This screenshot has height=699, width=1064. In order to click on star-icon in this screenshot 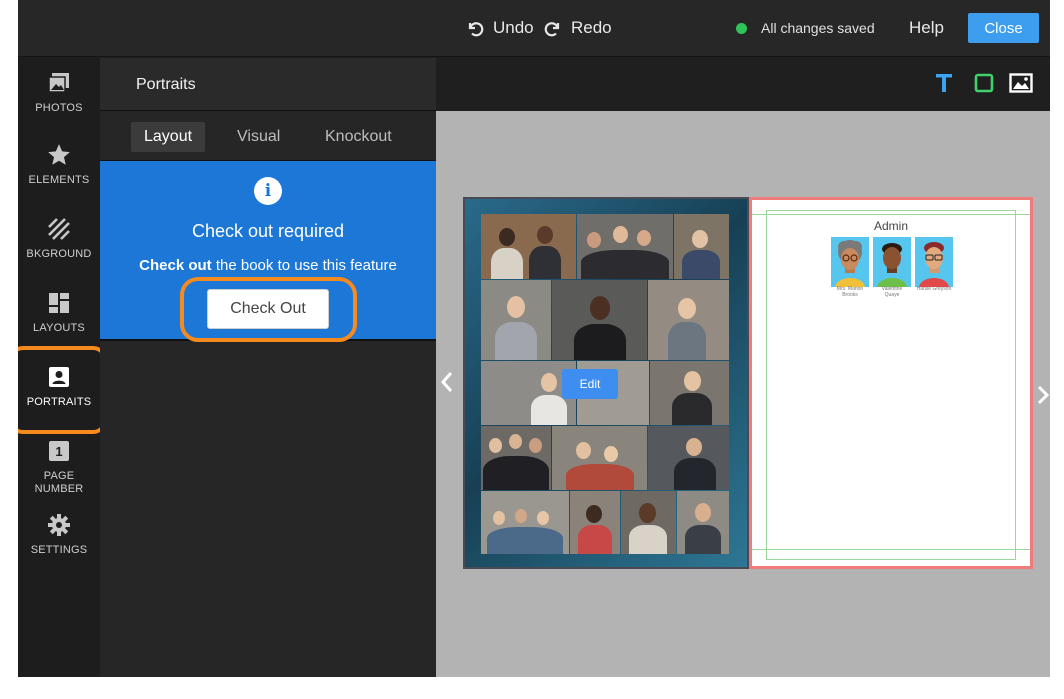, I will do `click(59, 155)`.